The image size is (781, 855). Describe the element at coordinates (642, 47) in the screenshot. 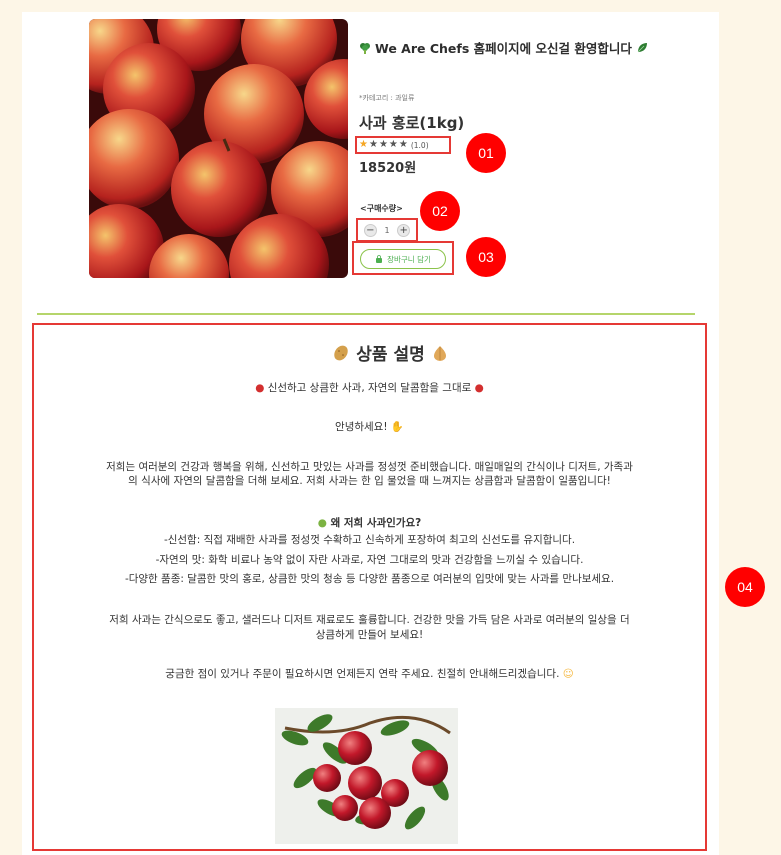

I see `leafy-green-icon` at that location.